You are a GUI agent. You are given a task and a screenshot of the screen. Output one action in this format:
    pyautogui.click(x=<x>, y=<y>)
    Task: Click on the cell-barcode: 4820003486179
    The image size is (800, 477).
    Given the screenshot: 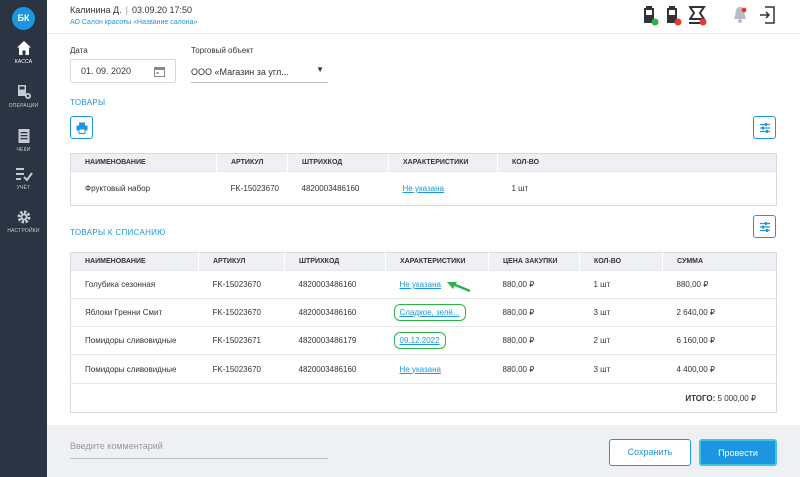 What is the action you would take?
    pyautogui.click(x=335, y=340)
    